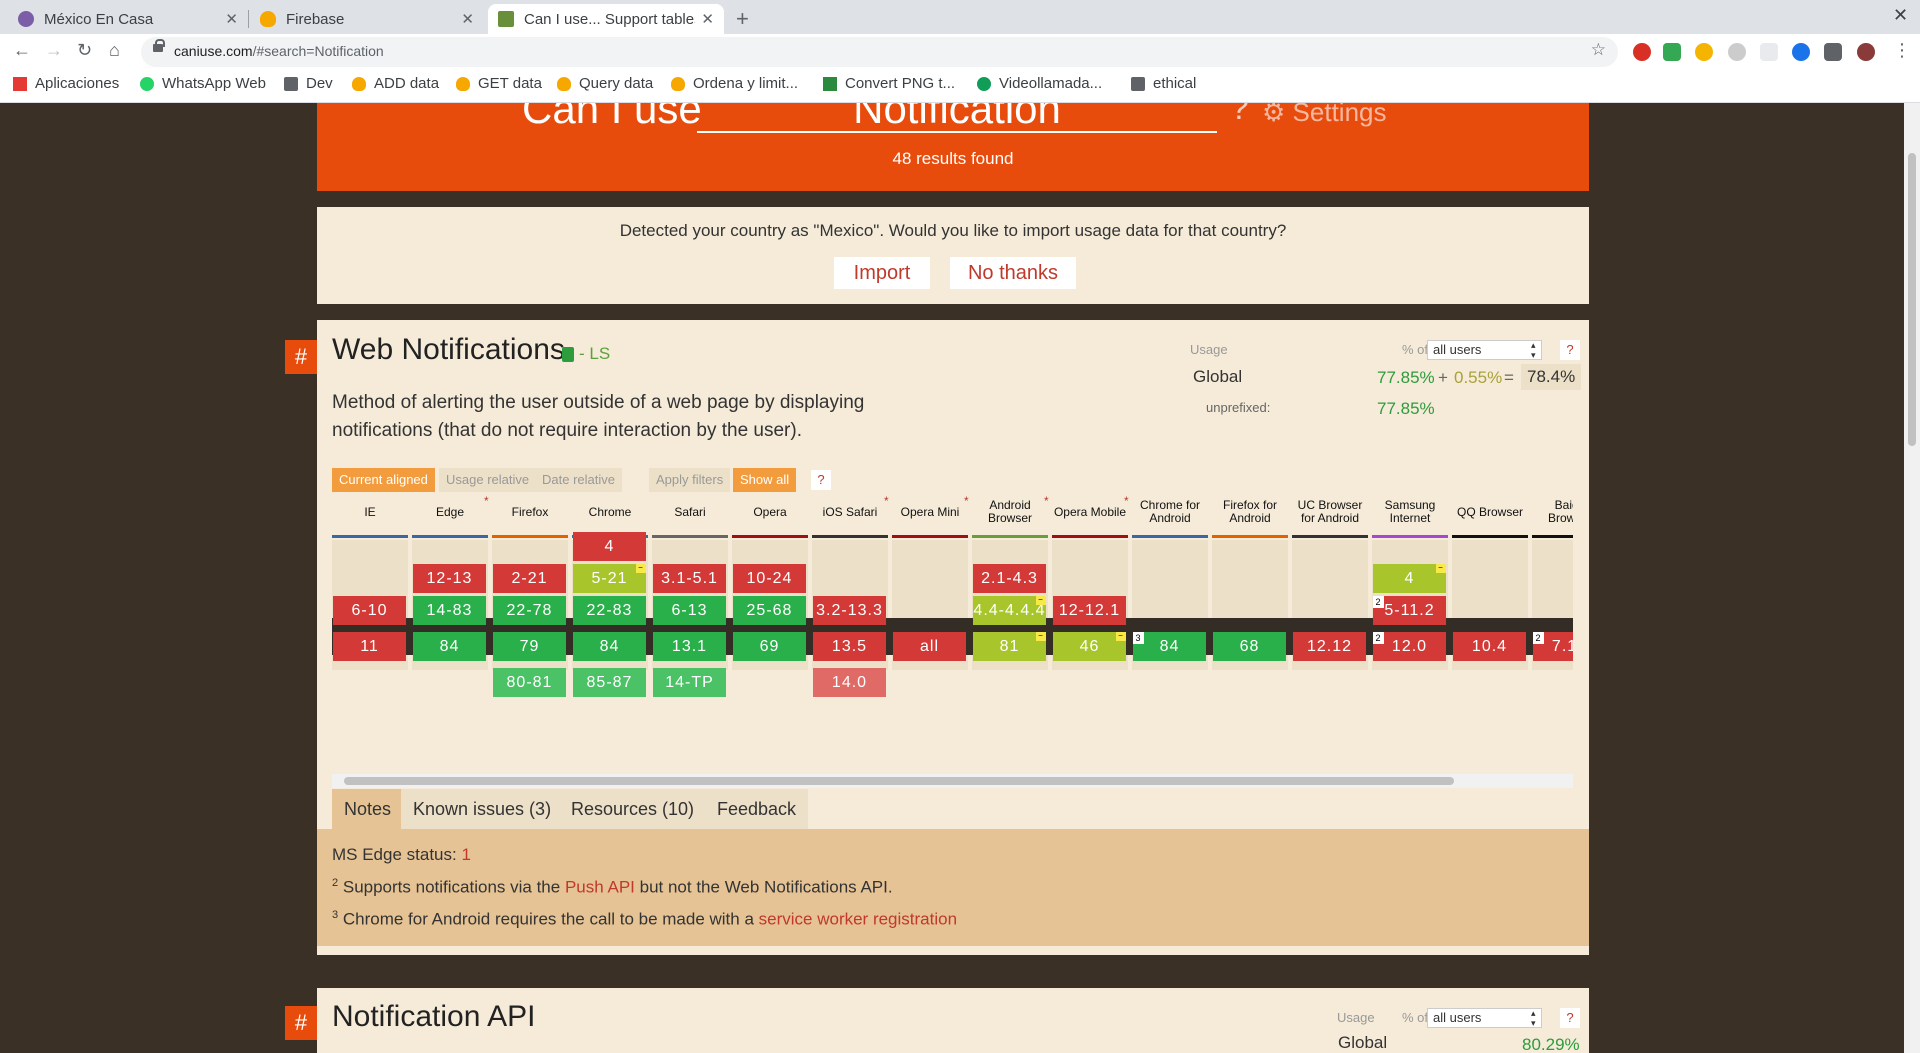 This screenshot has height=1053, width=1920. I want to click on no-thanks-button: No thanks, so click(1013, 273).